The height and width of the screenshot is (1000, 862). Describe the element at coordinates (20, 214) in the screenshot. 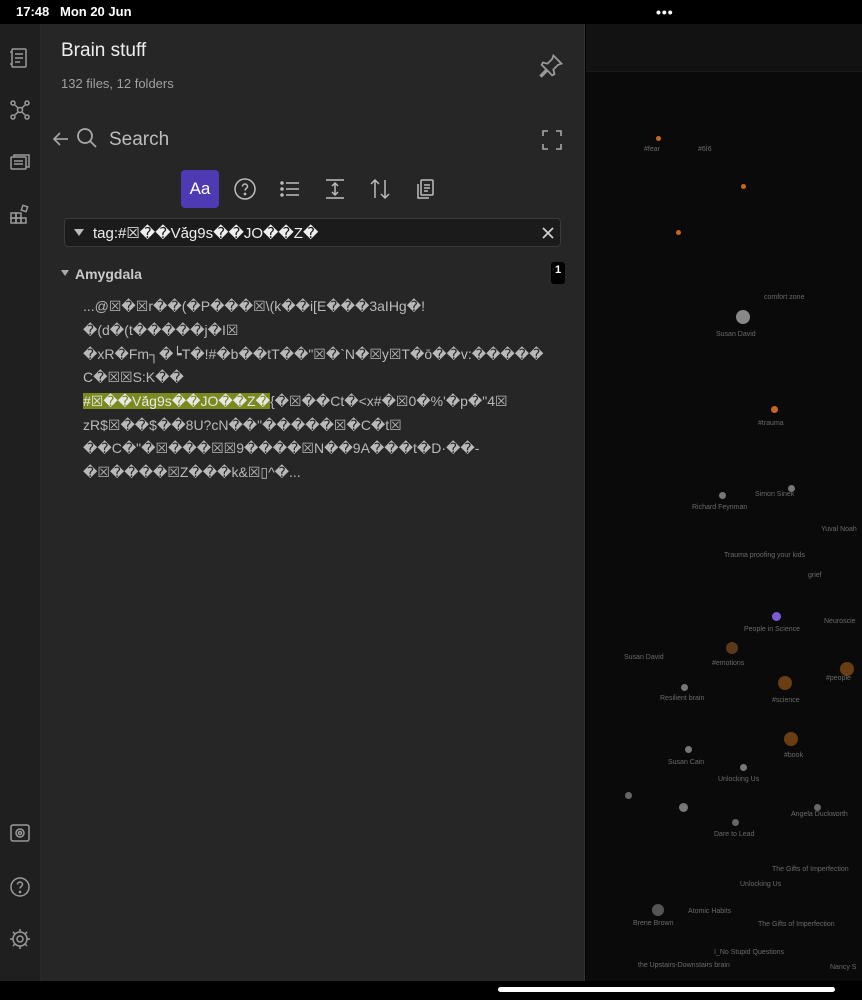

I see `plugin-grid-icon` at that location.